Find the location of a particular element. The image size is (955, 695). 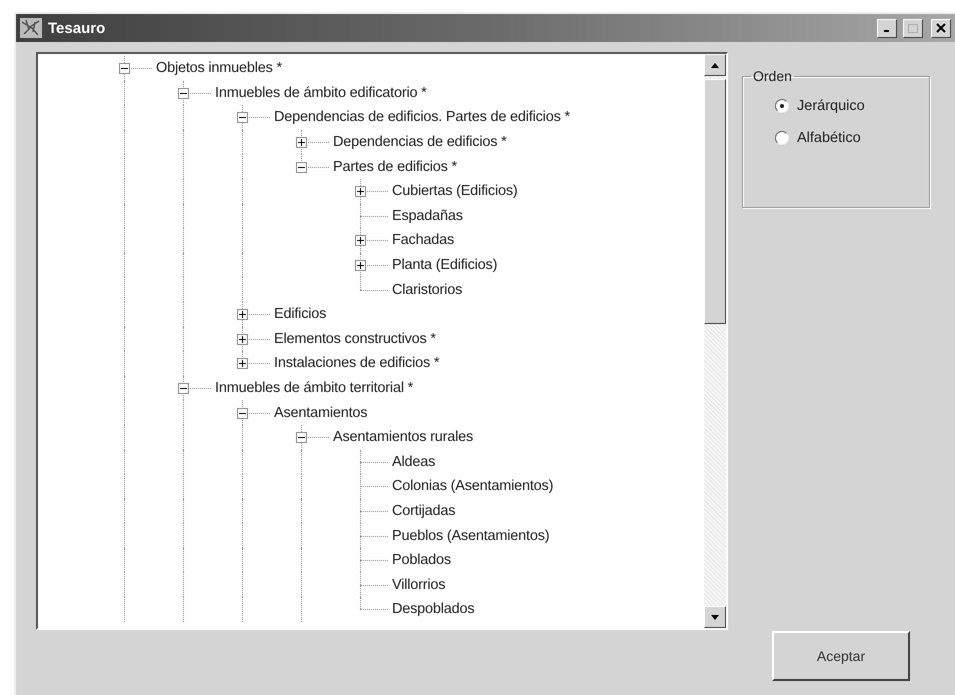

thesaurus-app-icon is located at coordinates (31, 28).